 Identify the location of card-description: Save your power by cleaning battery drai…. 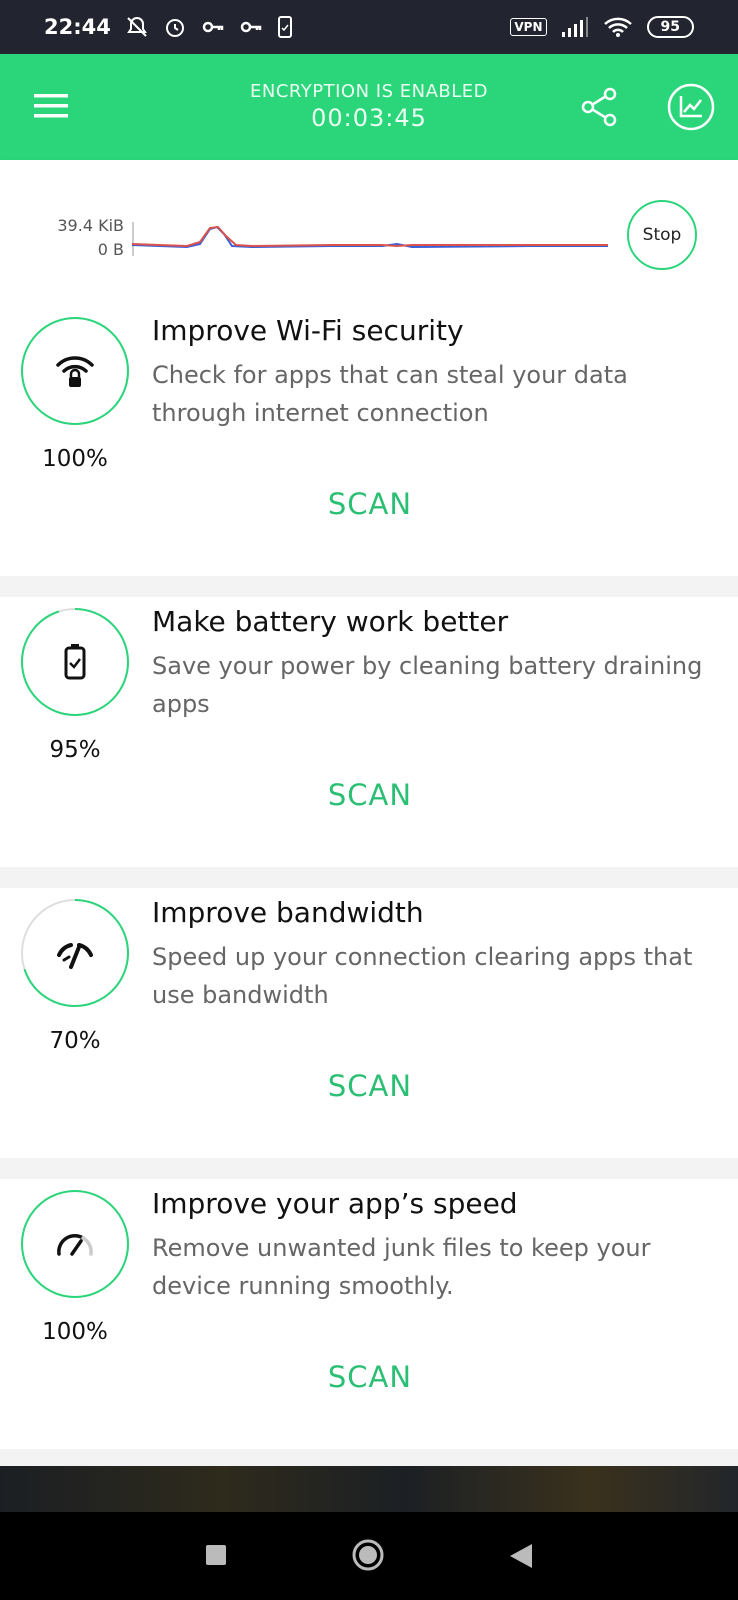
(427, 685).